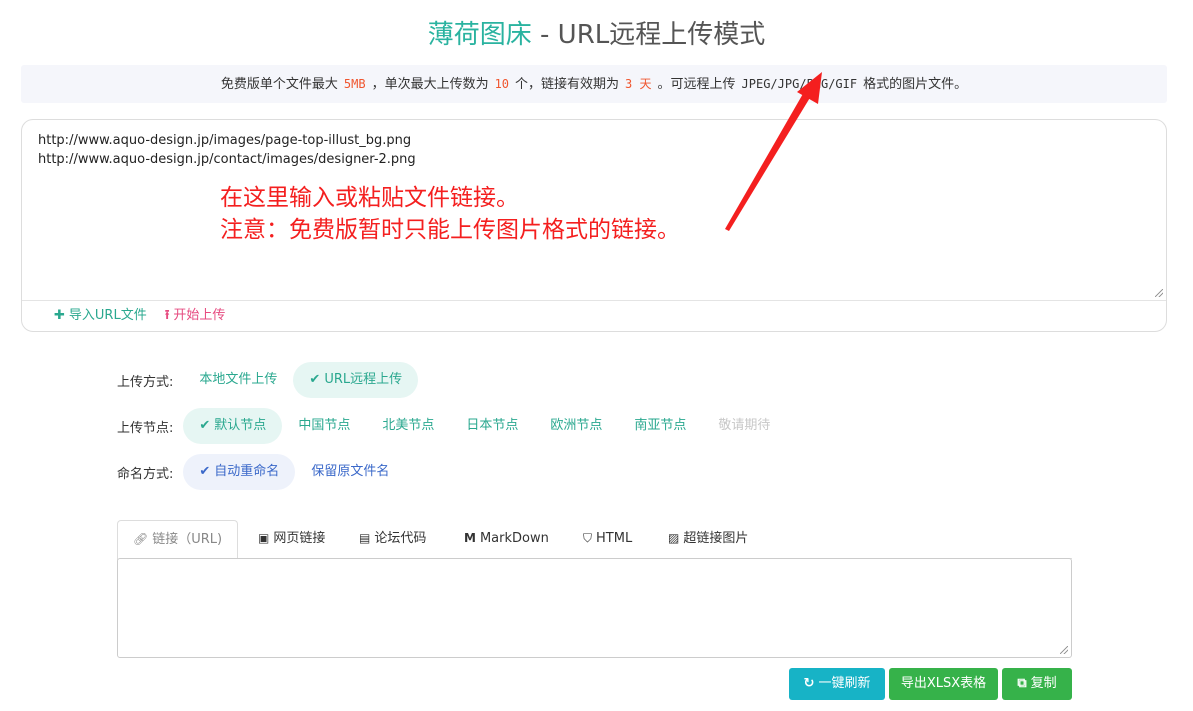 Image resolution: width=1193 pixels, height=711 pixels. I want to click on export-xlsx-button: 导出XLSX表格, so click(943, 684).